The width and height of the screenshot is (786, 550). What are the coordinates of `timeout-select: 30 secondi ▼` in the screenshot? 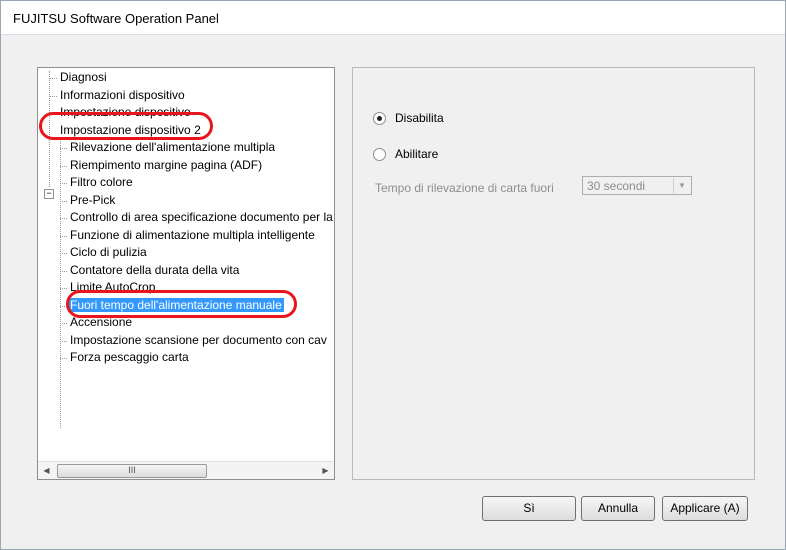 It's located at (637, 185).